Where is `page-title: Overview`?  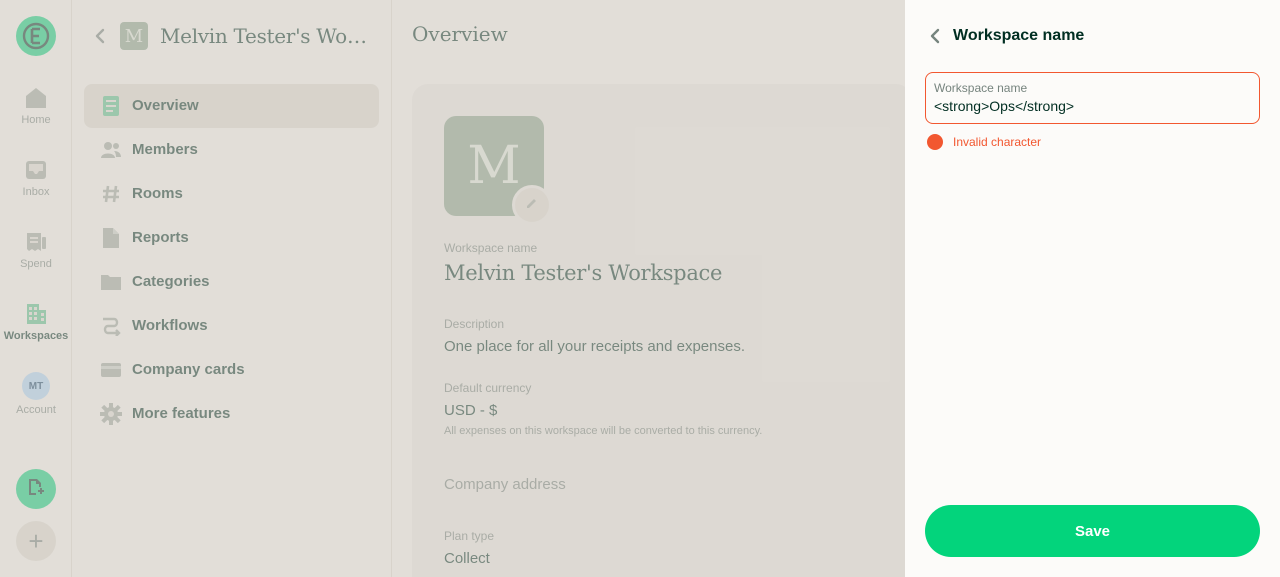 page-title: Overview is located at coordinates (460, 34).